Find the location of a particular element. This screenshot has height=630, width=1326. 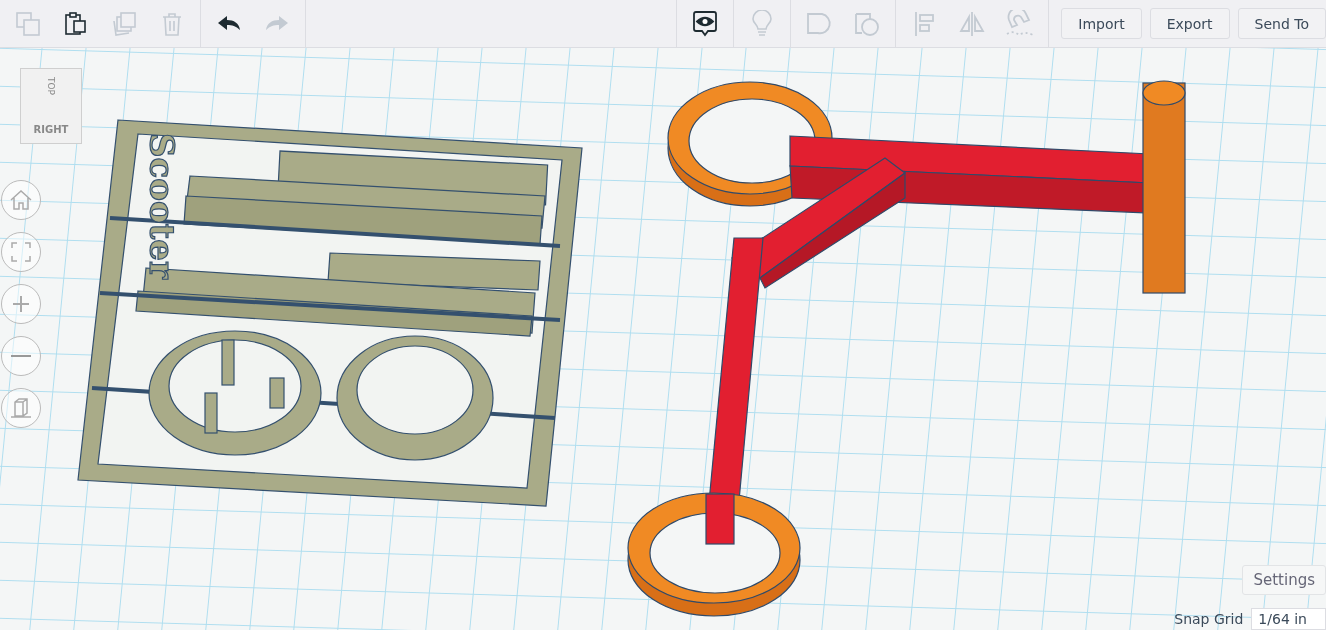

home-icon is located at coordinates (21, 200).